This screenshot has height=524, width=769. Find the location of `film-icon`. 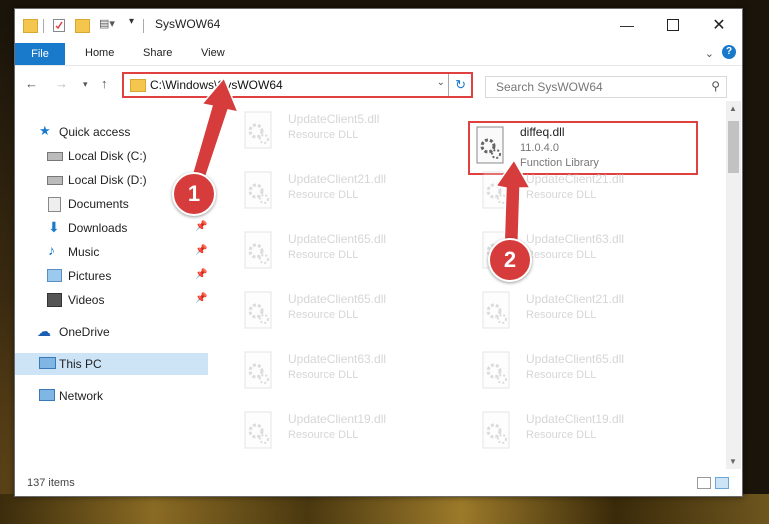

film-icon is located at coordinates (54, 300).